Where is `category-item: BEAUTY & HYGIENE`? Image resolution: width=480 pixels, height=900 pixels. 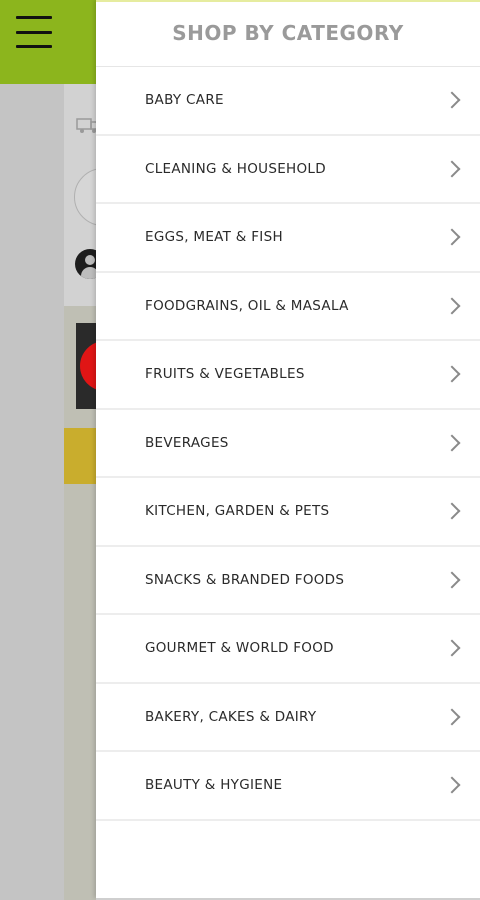
category-item: BEAUTY & HYGIENE is located at coordinates (288, 786).